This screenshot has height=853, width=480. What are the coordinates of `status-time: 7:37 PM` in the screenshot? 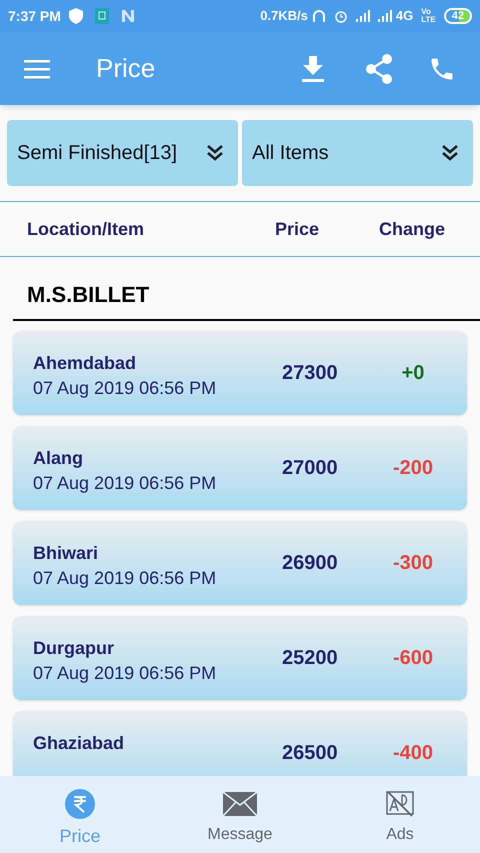 It's located at (34, 16).